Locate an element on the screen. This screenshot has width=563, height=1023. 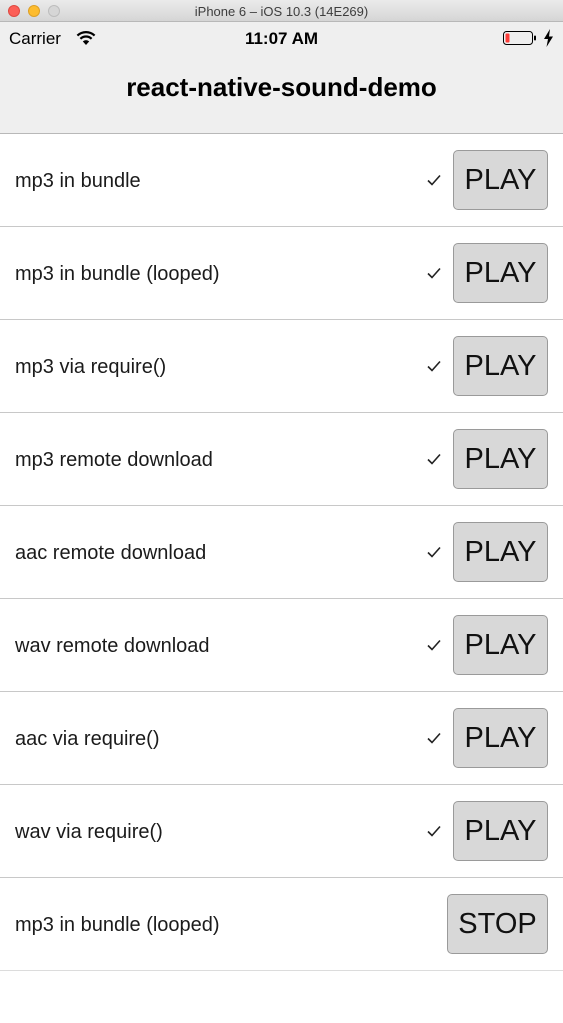
sound-label: aac via require() is located at coordinates (87, 739).